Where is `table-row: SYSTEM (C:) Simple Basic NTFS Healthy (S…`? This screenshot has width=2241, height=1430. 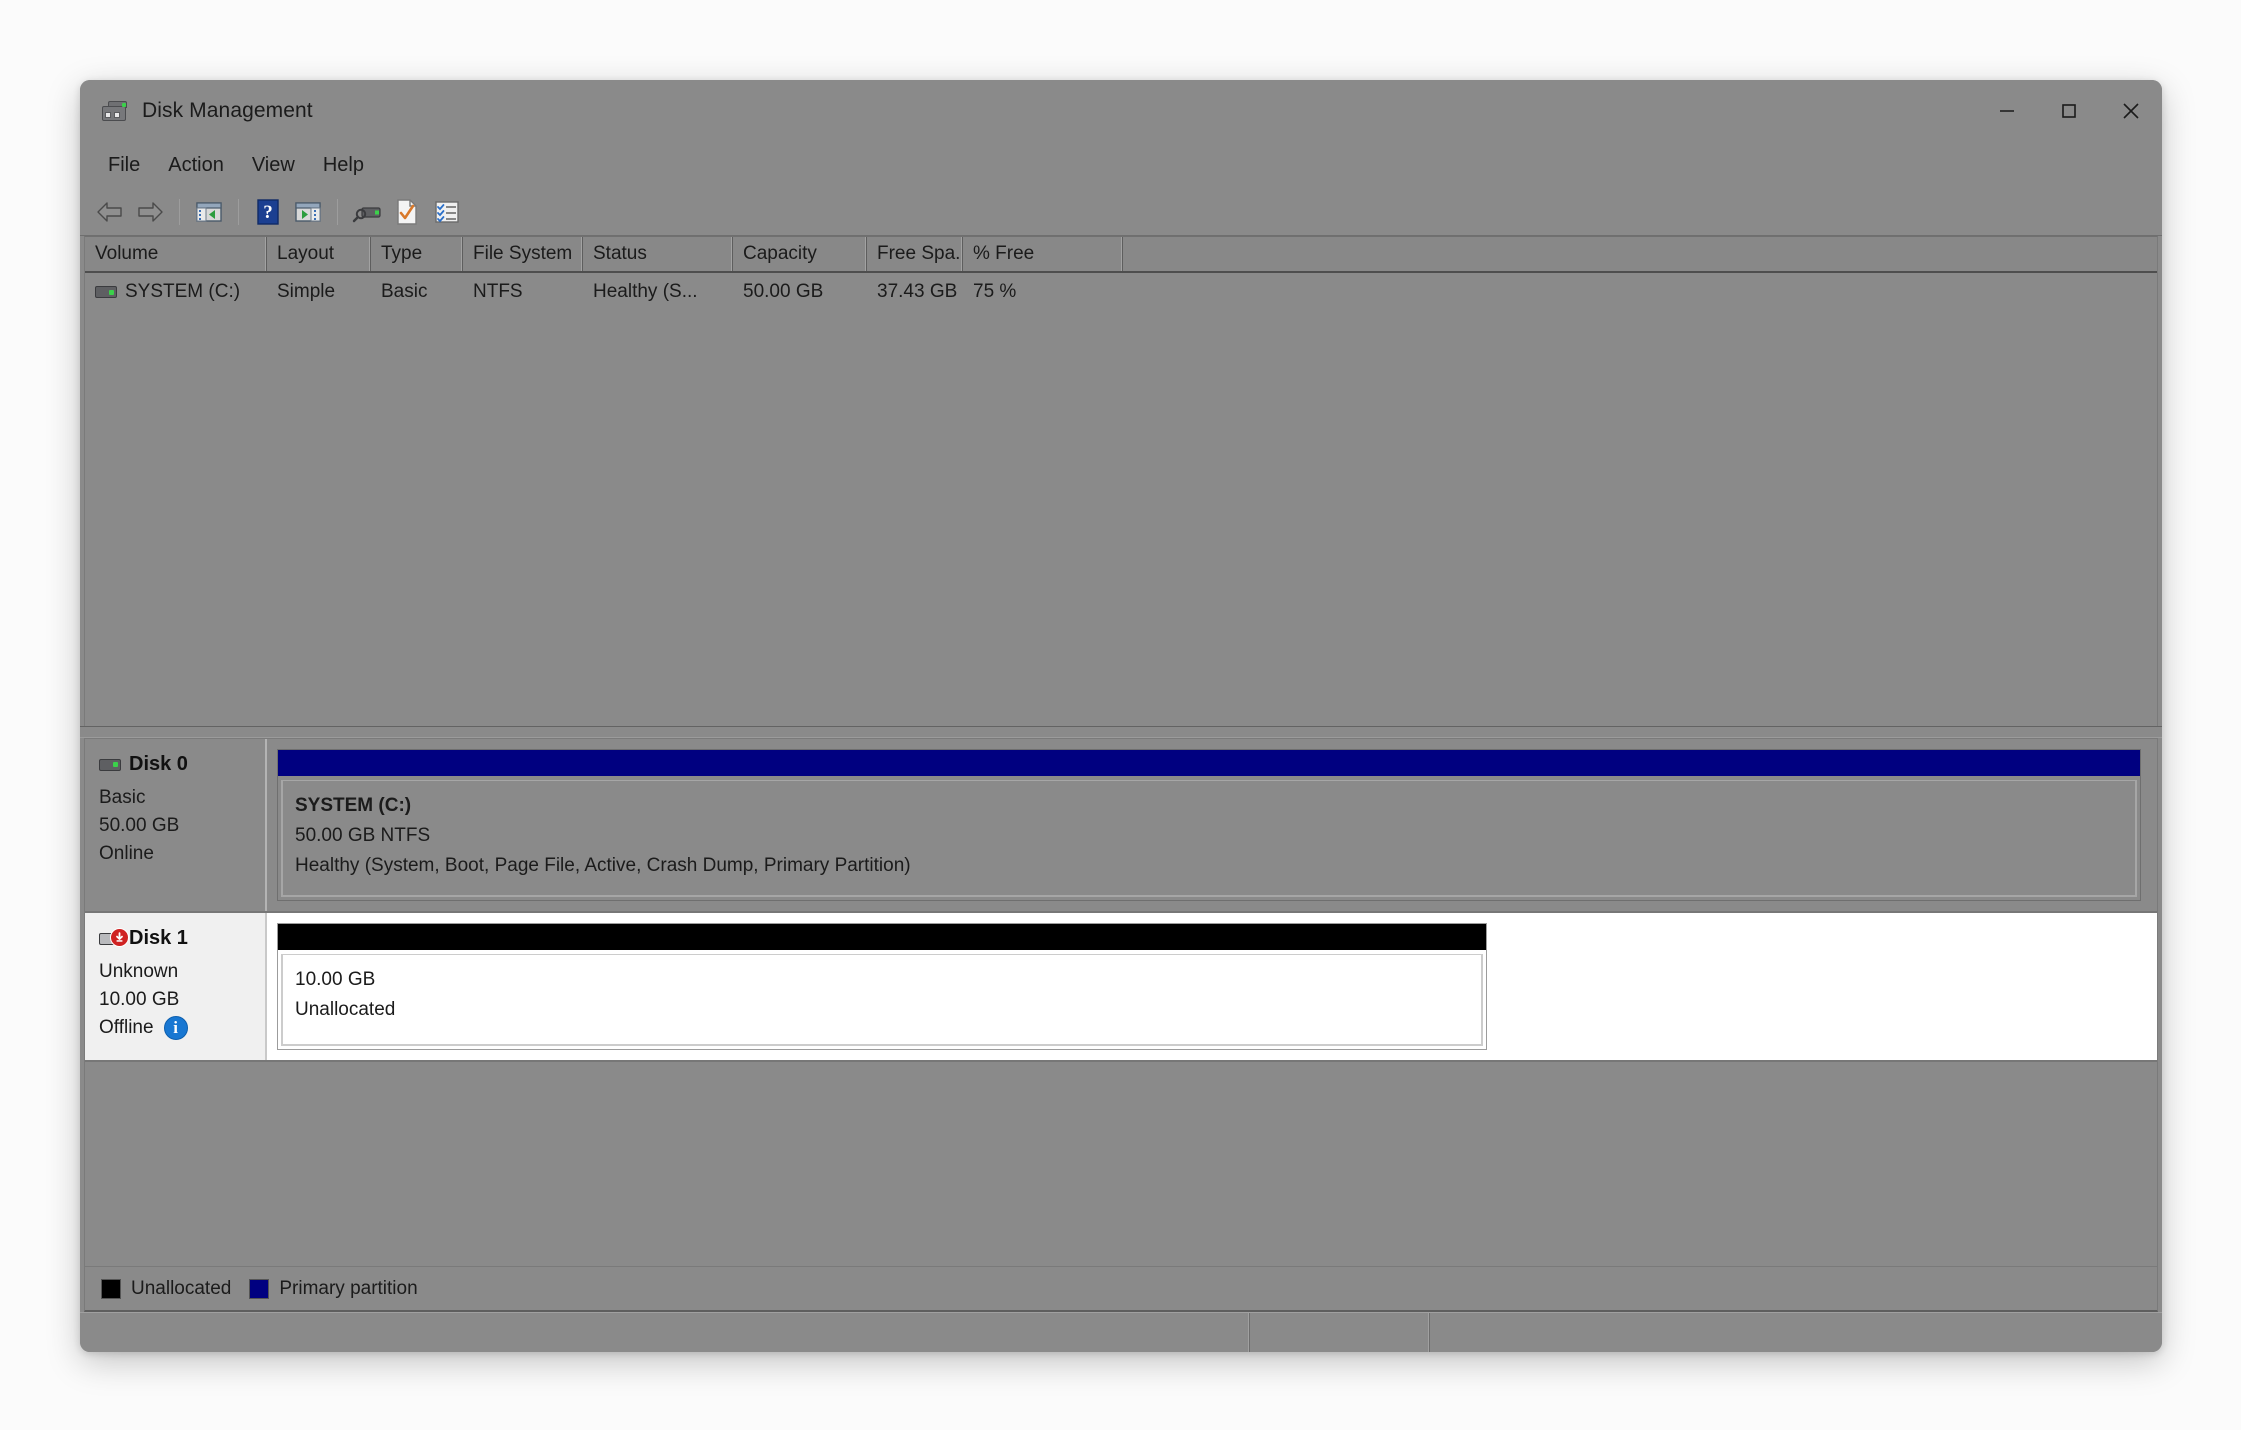 table-row: SYSTEM (C:) Simple Basic NTFS Healthy (S… is located at coordinates (1121, 292).